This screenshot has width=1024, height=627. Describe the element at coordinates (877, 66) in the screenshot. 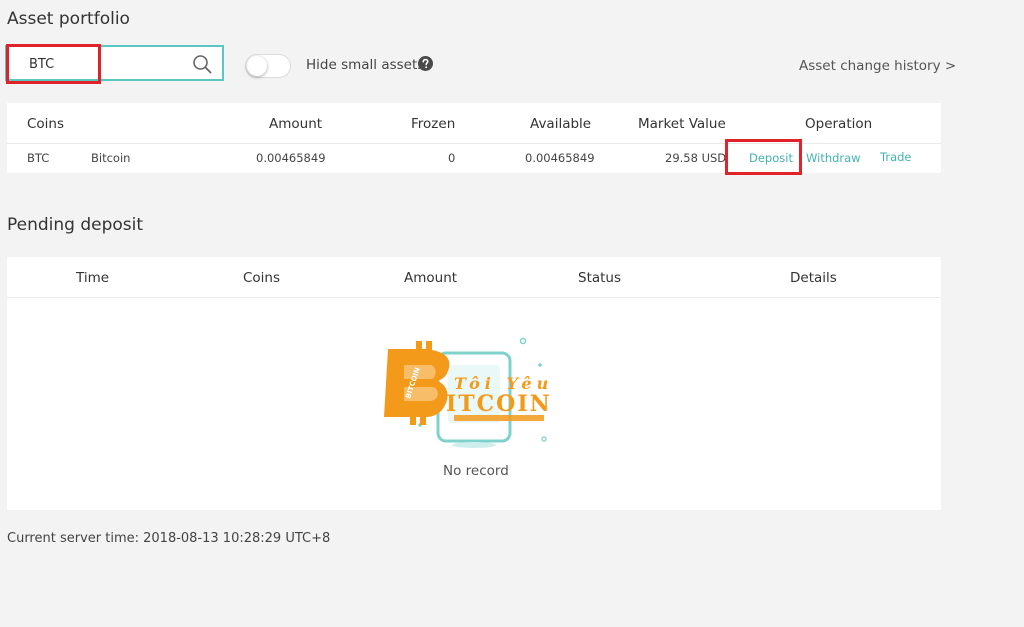

I see `asset-change-history-link: Asset change history >` at that location.